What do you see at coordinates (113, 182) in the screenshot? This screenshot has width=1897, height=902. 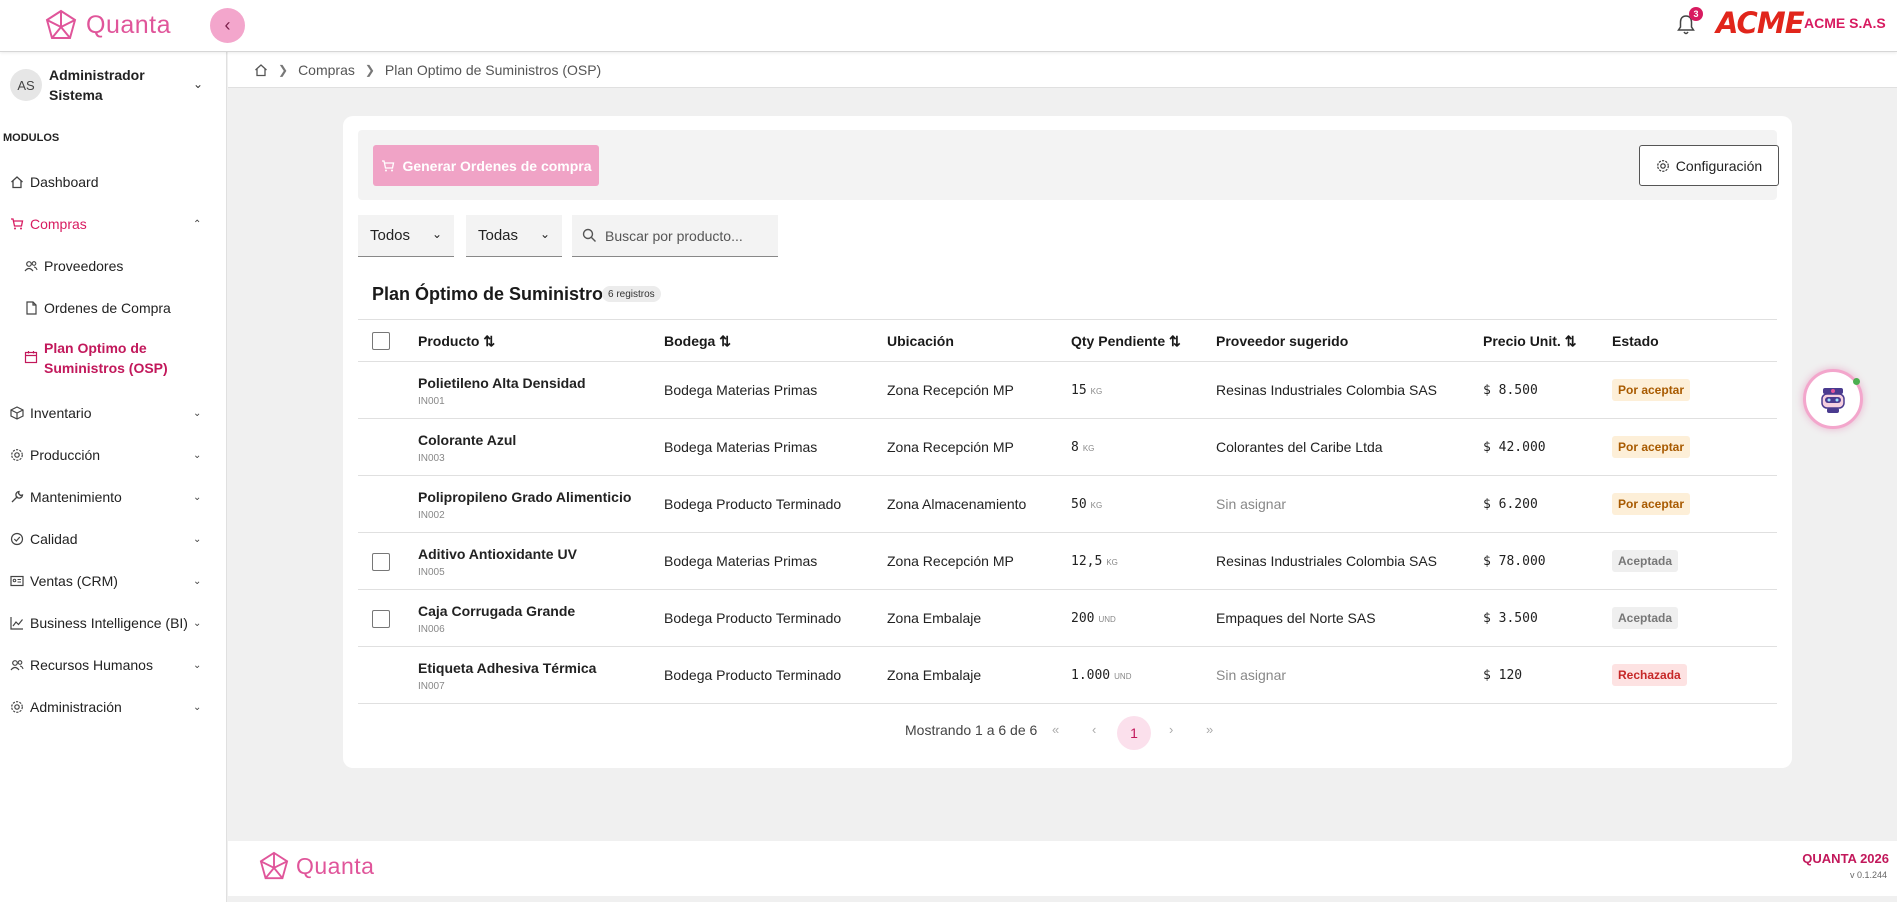 I see `sidebar-item-dashboard: Dashboard` at bounding box center [113, 182].